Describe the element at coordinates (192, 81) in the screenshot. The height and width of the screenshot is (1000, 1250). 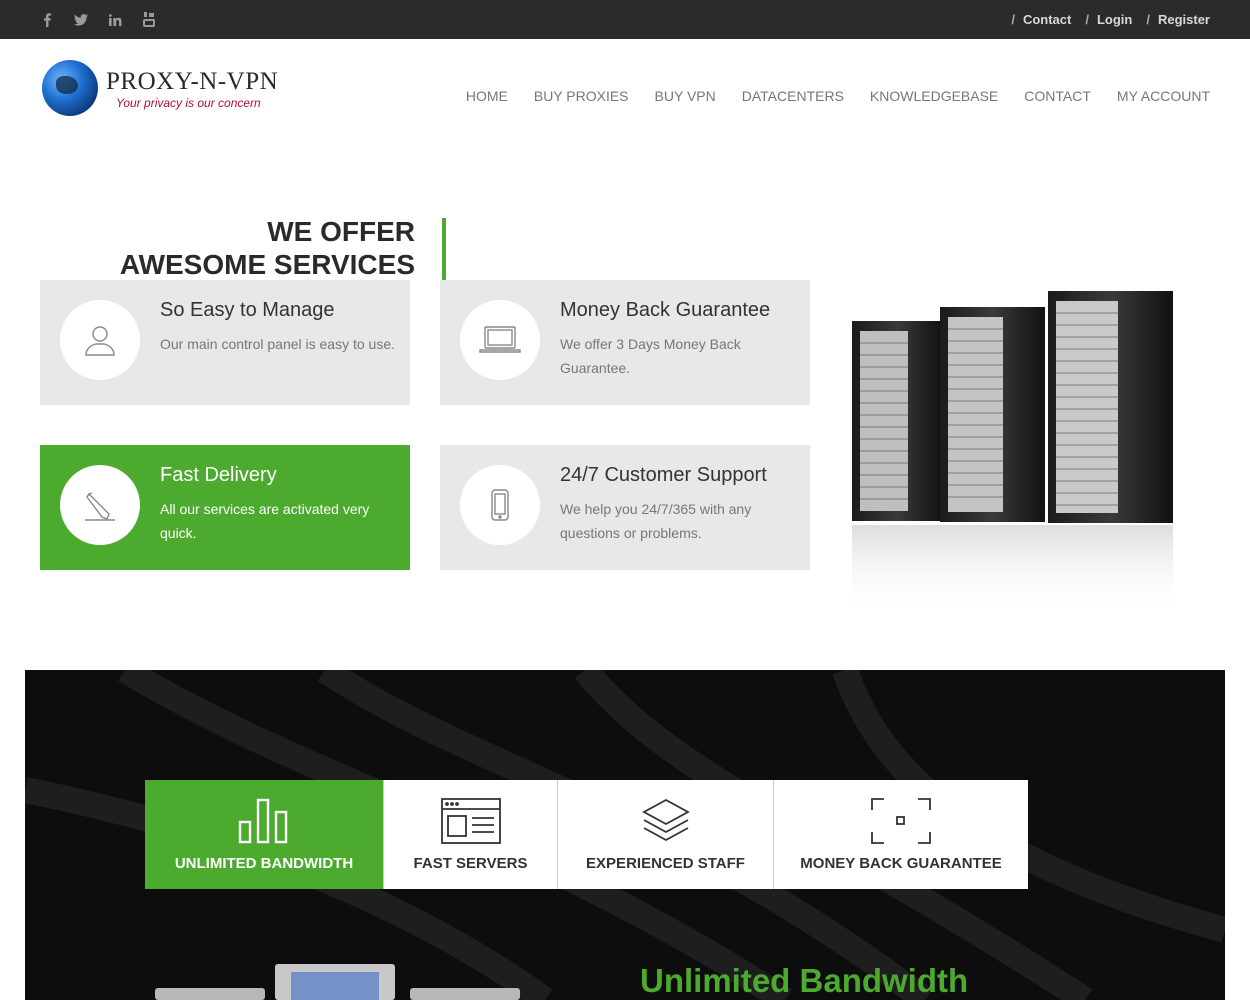
I see `logo-brand: PROXY-N-VPN` at that location.